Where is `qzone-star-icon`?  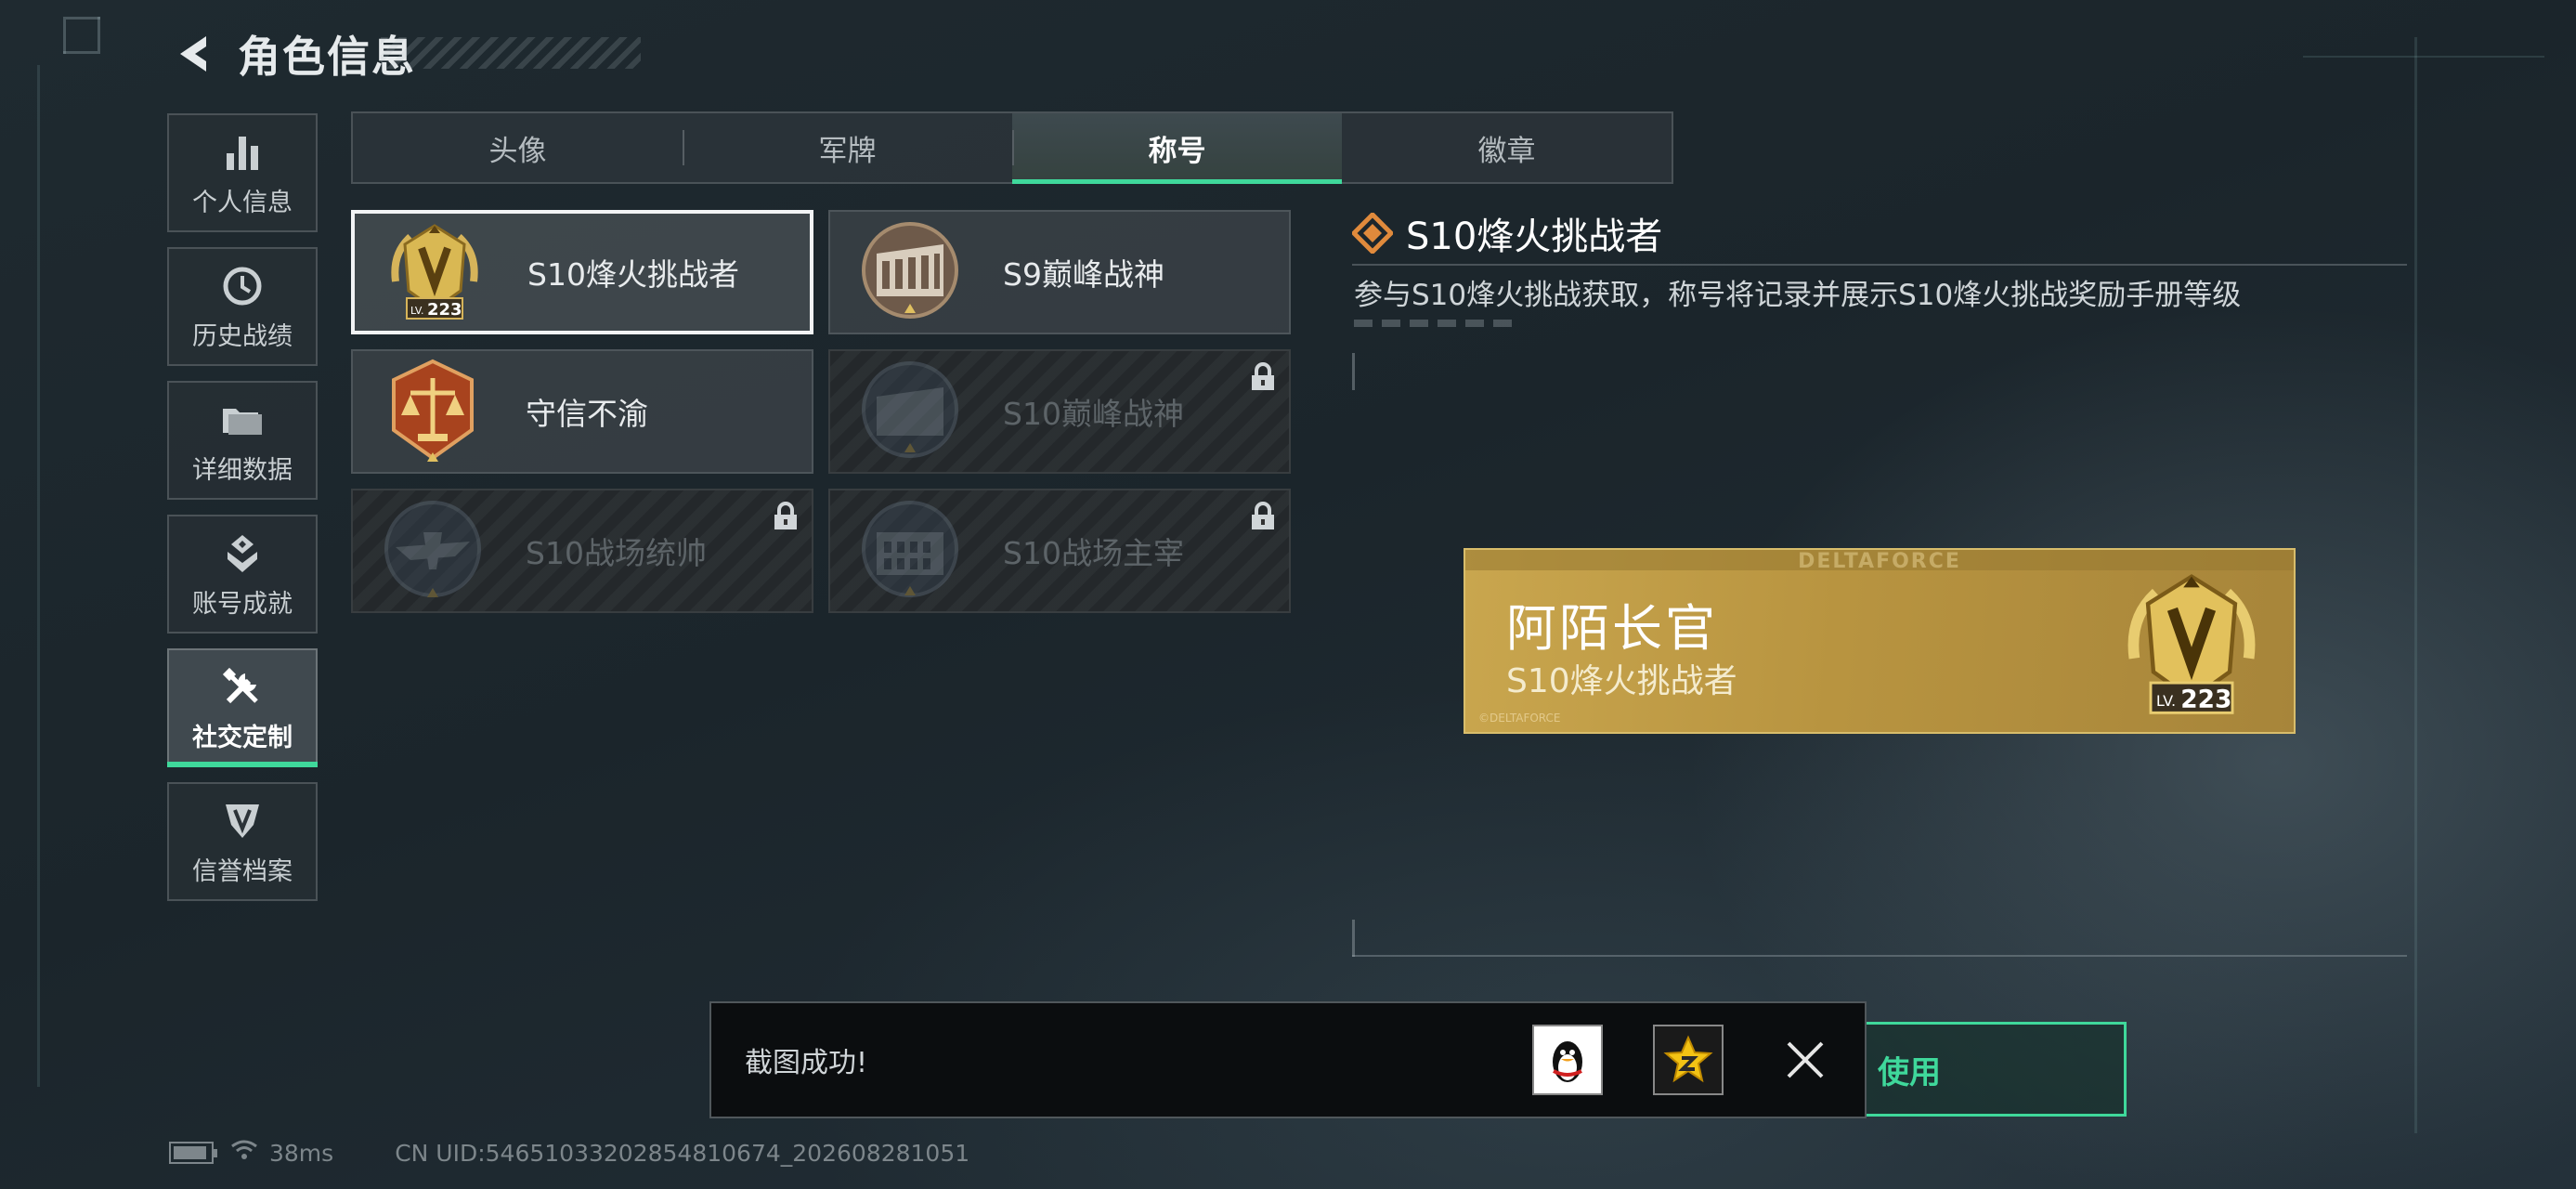 qzone-star-icon is located at coordinates (1688, 1060).